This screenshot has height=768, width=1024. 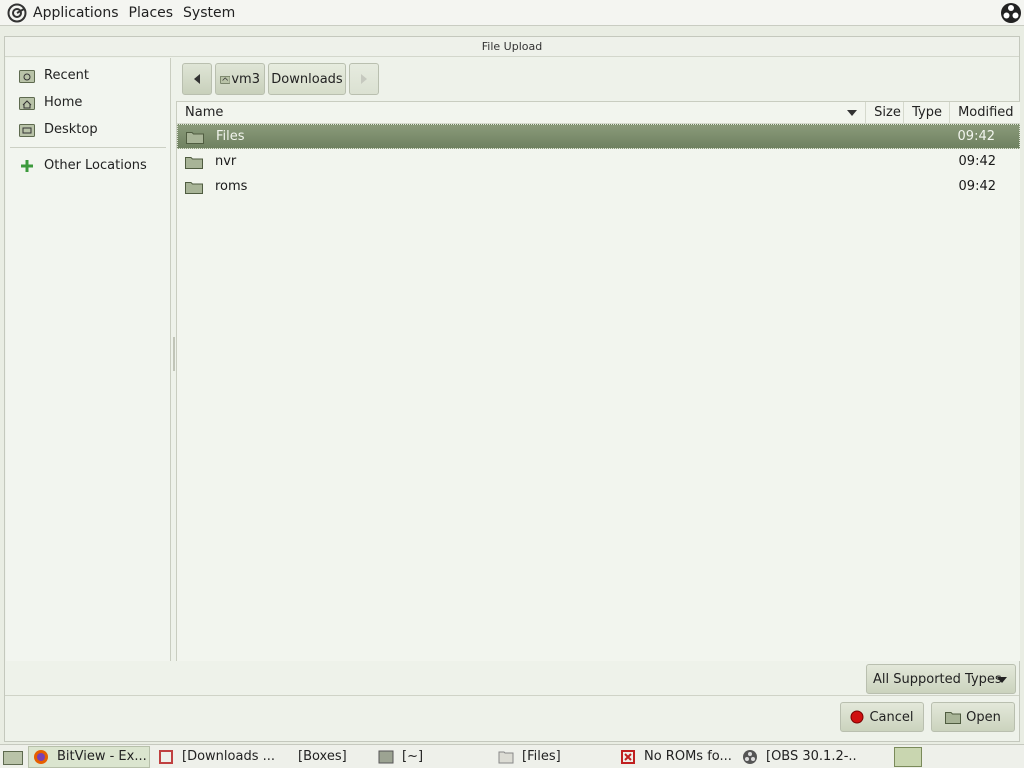 What do you see at coordinates (88, 147) in the screenshot?
I see `sidebar-divider` at bounding box center [88, 147].